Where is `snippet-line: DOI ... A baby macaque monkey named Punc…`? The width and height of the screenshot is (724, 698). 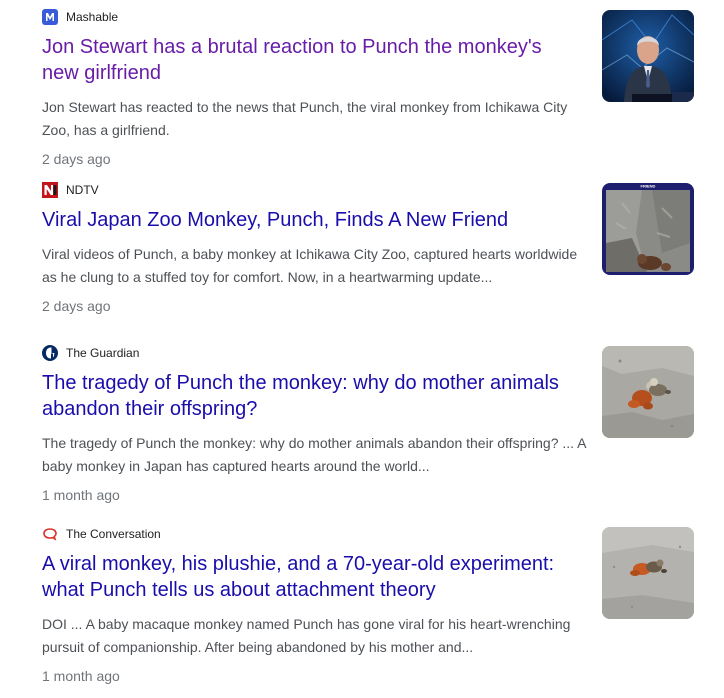
snippet-line: DOI ... A baby macaque monkey named Punc… is located at coordinates (306, 624).